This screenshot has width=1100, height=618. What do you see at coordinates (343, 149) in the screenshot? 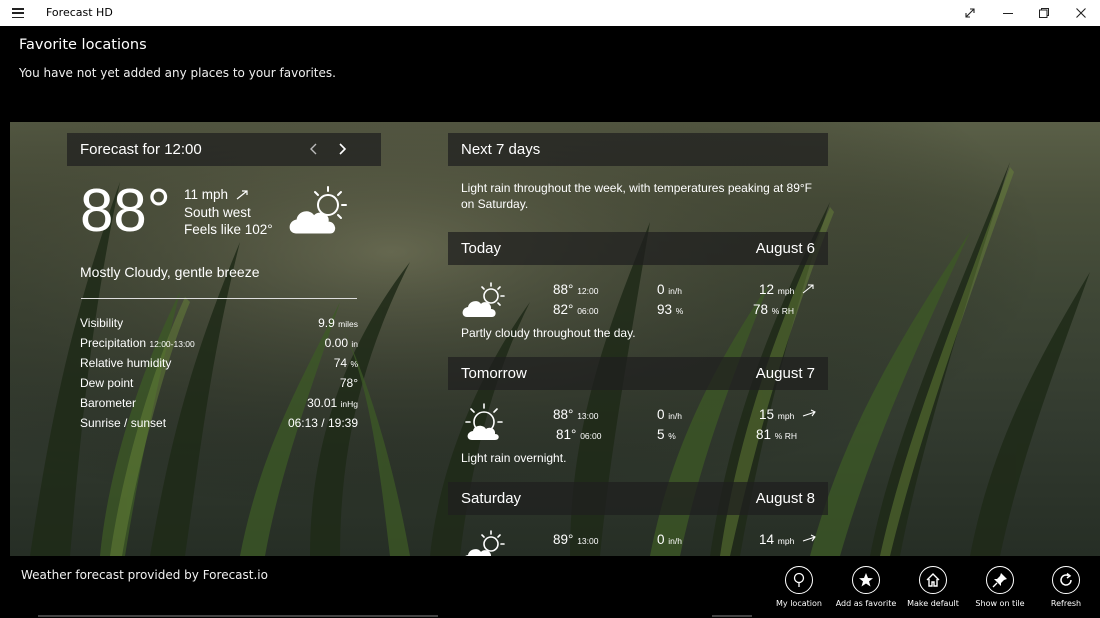
I see `next-hour-button` at bounding box center [343, 149].